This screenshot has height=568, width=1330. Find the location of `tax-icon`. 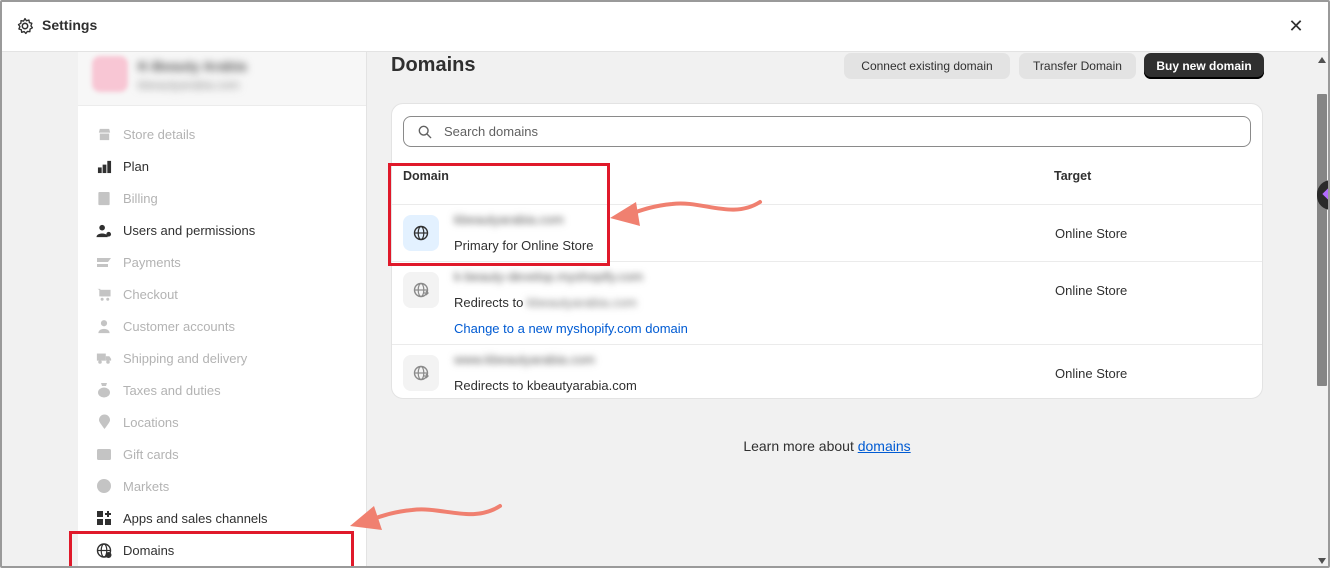

tax-icon is located at coordinates (104, 390).